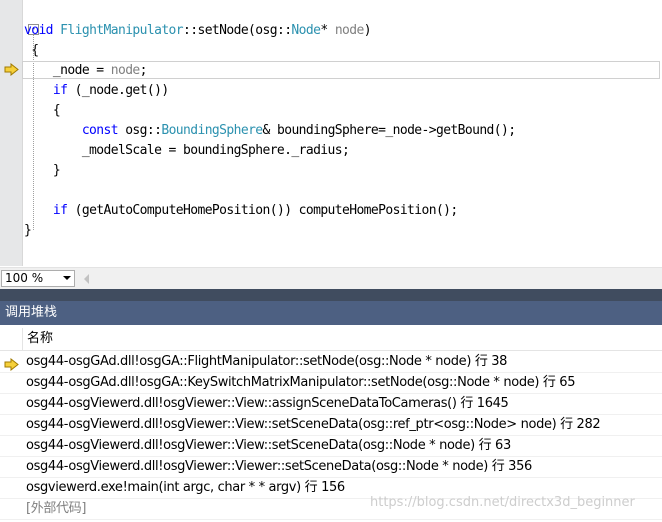  What do you see at coordinates (139, 130) in the screenshot?
I see `code-token: osg::` at bounding box center [139, 130].